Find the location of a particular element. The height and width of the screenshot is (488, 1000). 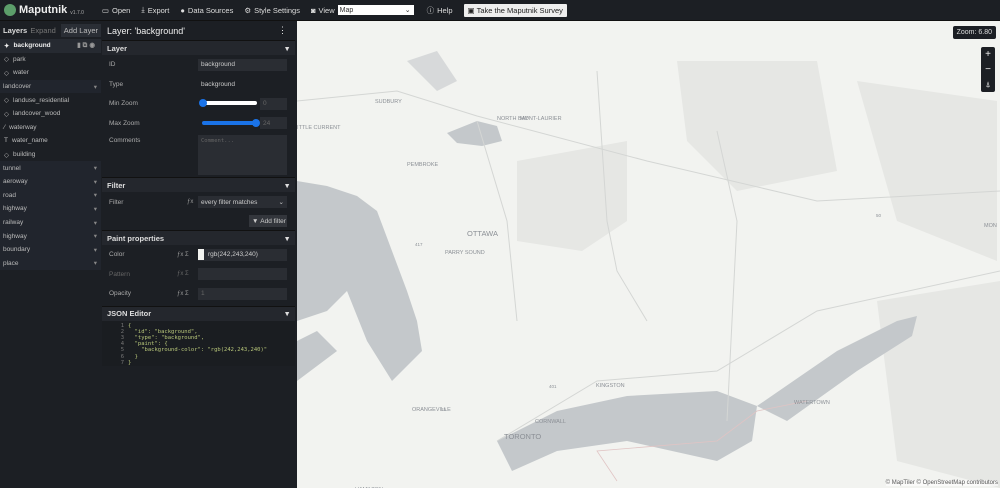

layer-label: boundary is located at coordinates (17, 250).